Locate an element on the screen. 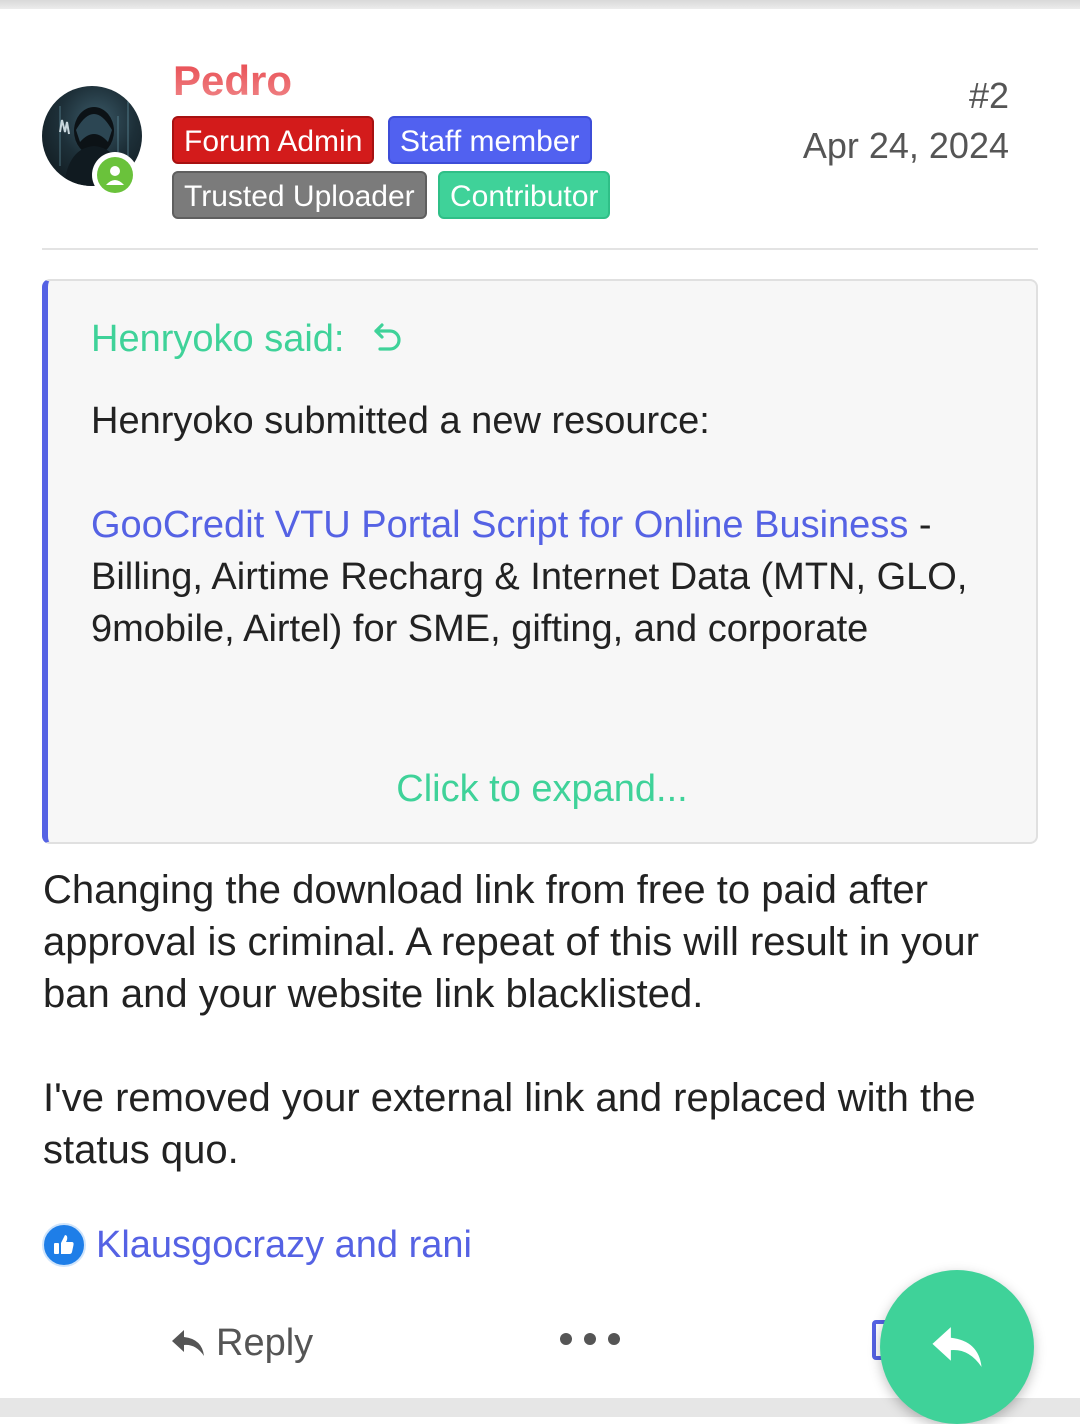  reactions-bar: Klausgocrazy and rani is located at coordinates (257, 1245).